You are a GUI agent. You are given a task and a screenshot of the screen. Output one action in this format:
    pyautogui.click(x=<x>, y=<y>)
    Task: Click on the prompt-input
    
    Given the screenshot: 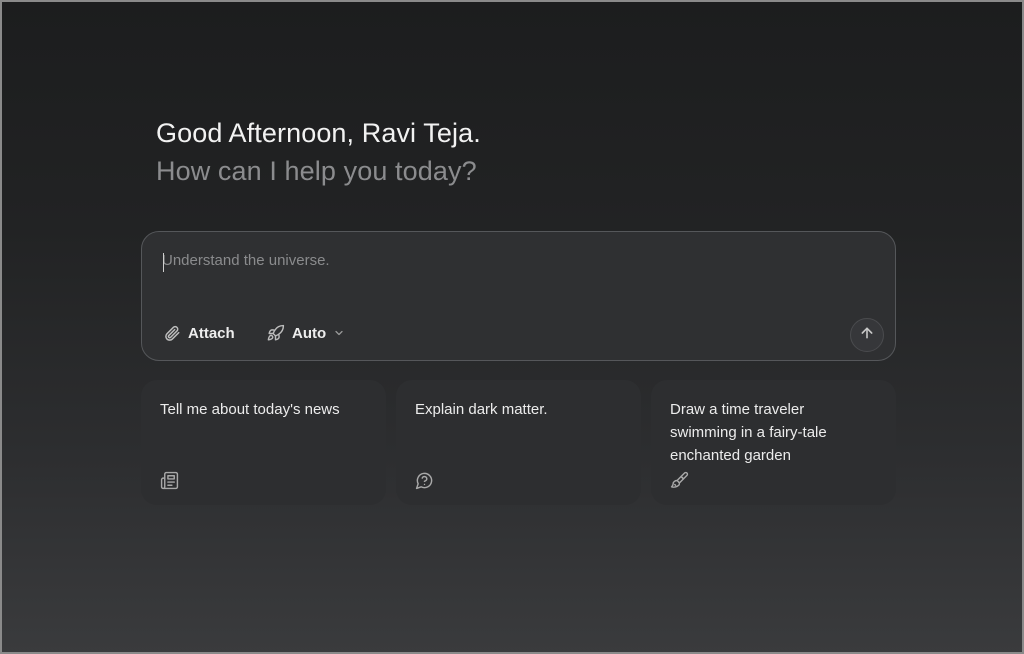 What is the action you would take?
    pyautogui.click(x=512, y=282)
    